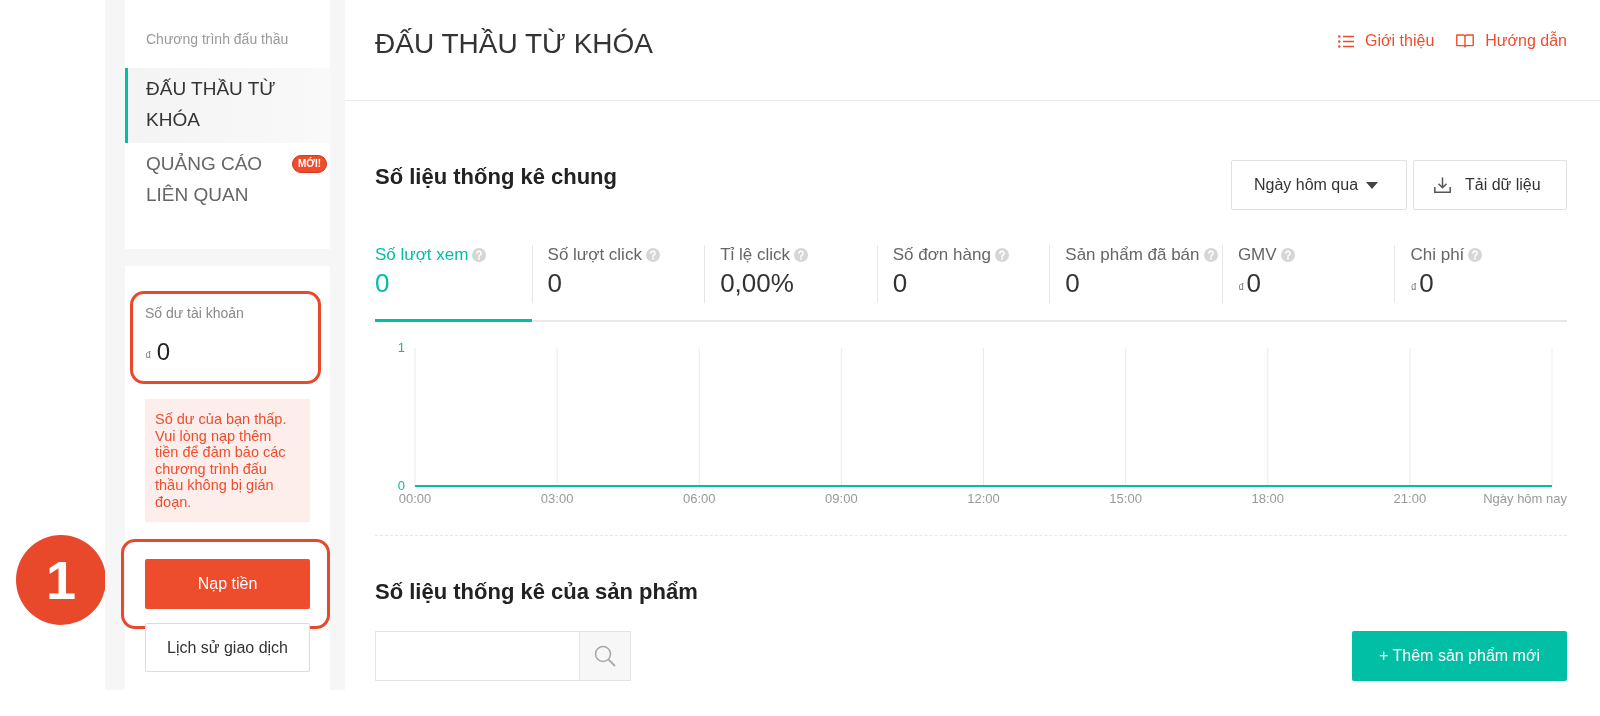 The image size is (1600, 716). I want to click on x-axis-tick-label: 21:00, so click(1410, 498).